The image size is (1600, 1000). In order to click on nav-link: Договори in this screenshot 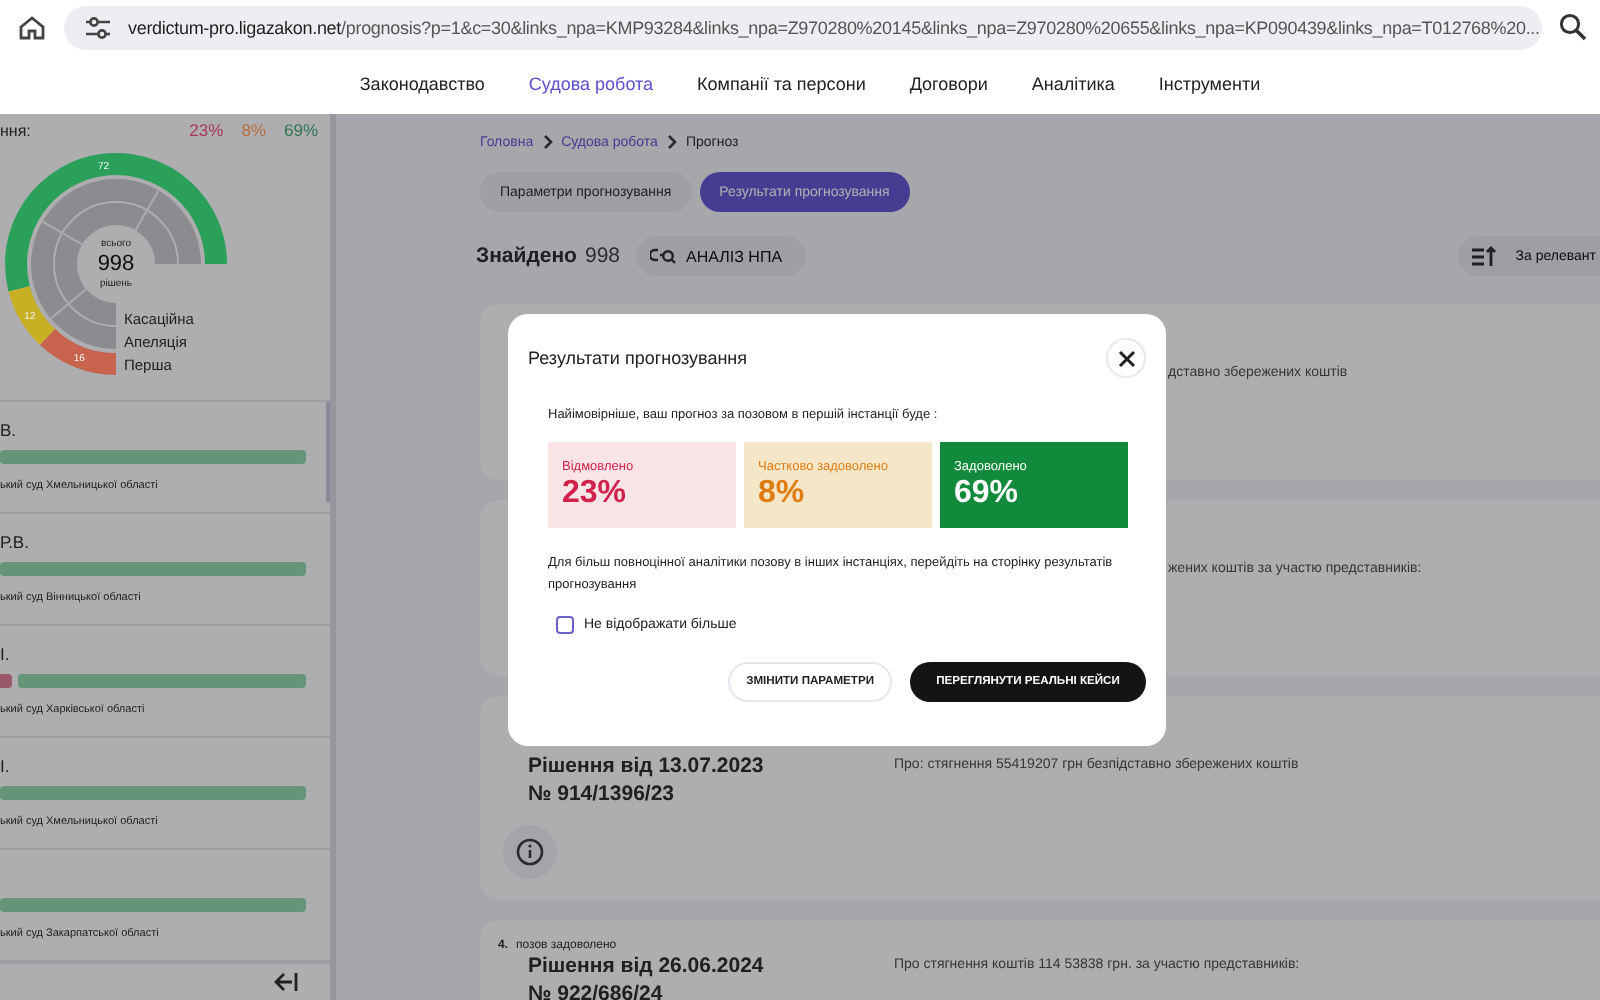, I will do `click(948, 84)`.